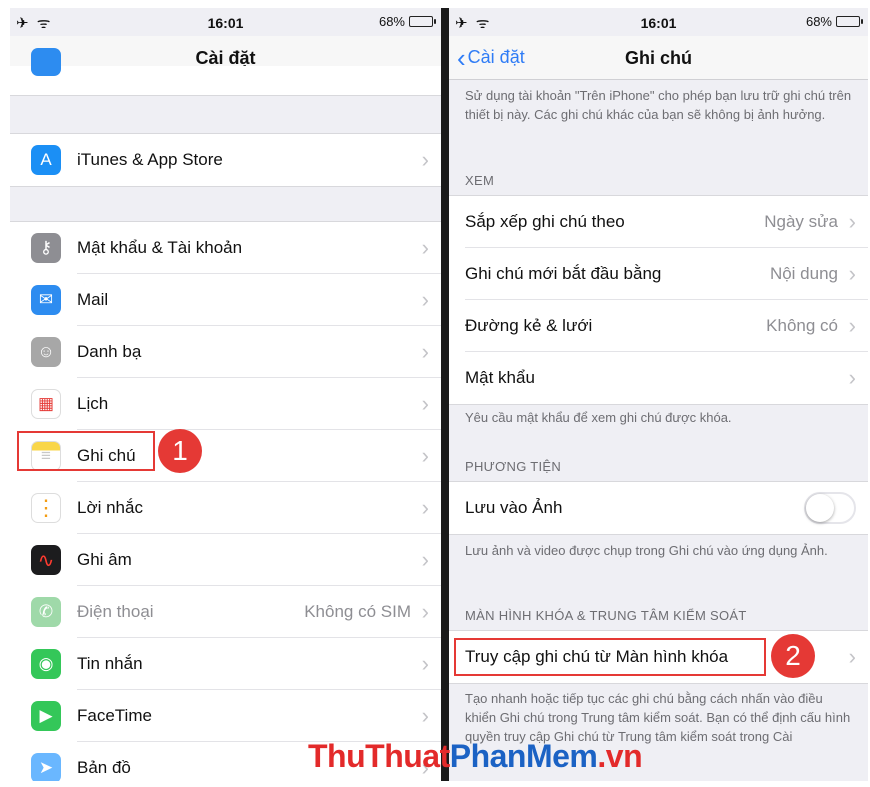 Image resolution: width=870 pixels, height=787 pixels. What do you see at coordinates (46, 664) in the screenshot?
I see `messages-icon: ◉` at bounding box center [46, 664].